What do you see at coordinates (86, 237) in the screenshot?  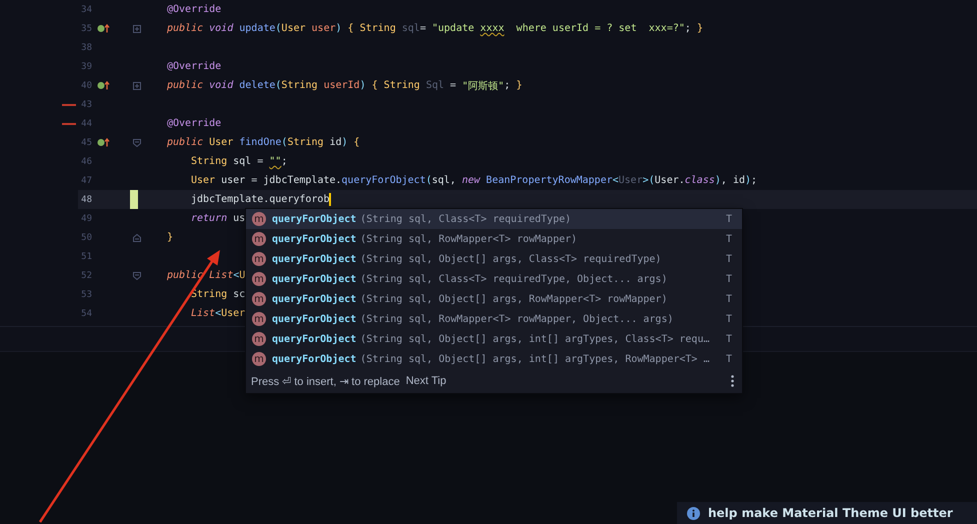 I see `line-number: 50` at bounding box center [86, 237].